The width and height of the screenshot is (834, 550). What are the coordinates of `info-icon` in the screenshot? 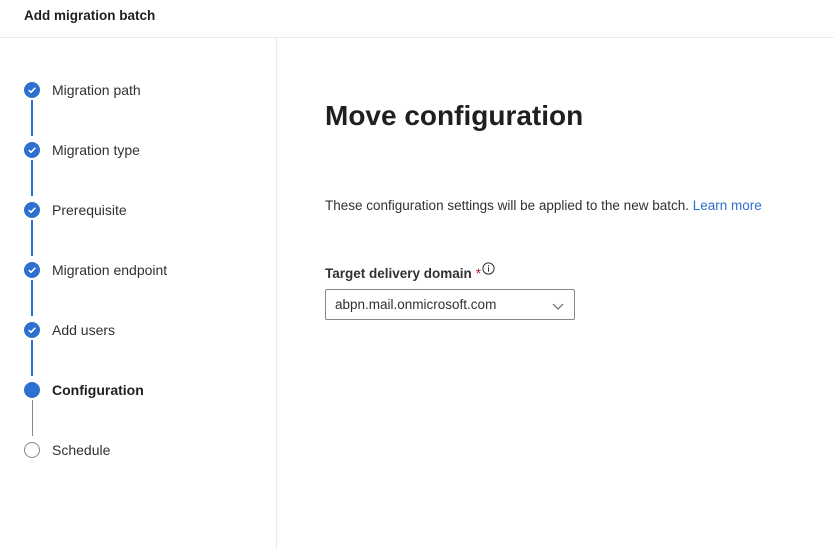 It's located at (488, 268).